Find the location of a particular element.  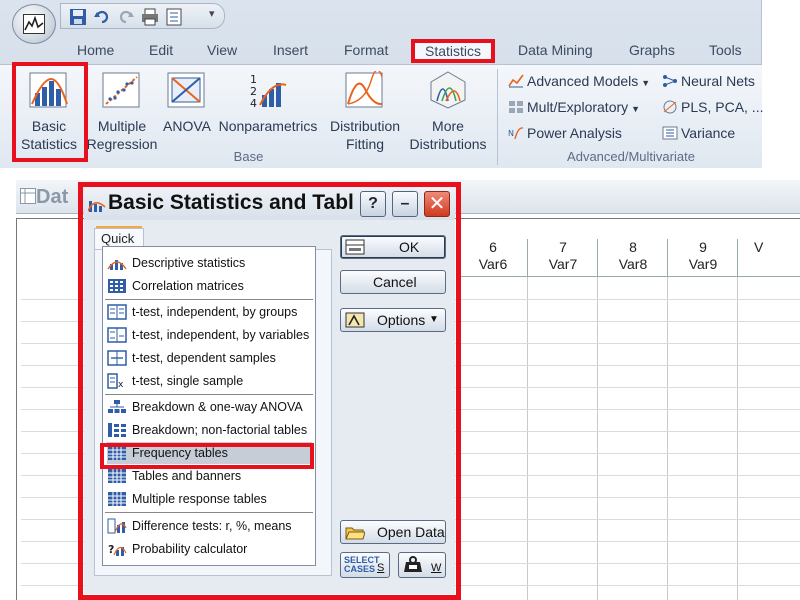

minimize-icon: – is located at coordinates (405, 203).